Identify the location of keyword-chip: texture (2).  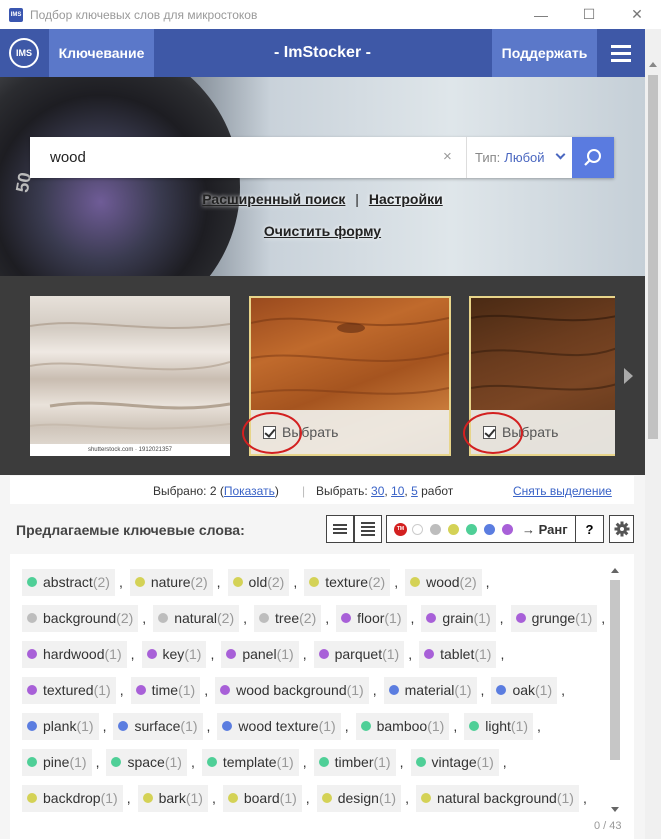
(347, 582).